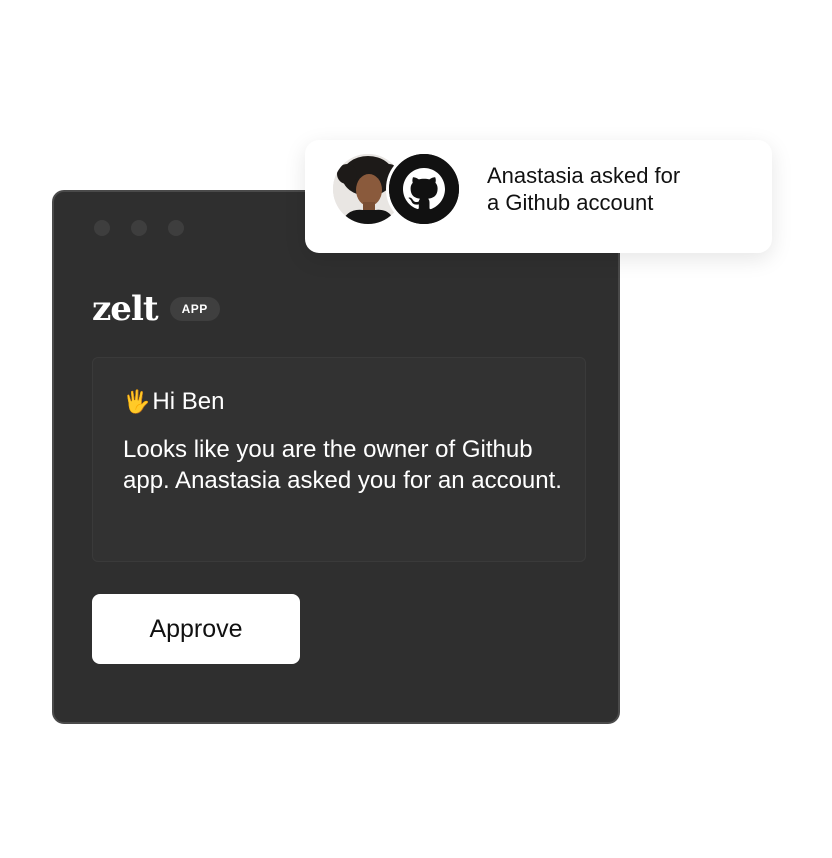  I want to click on notification-card: Anastasia asked for a Github account, so click(538, 196).